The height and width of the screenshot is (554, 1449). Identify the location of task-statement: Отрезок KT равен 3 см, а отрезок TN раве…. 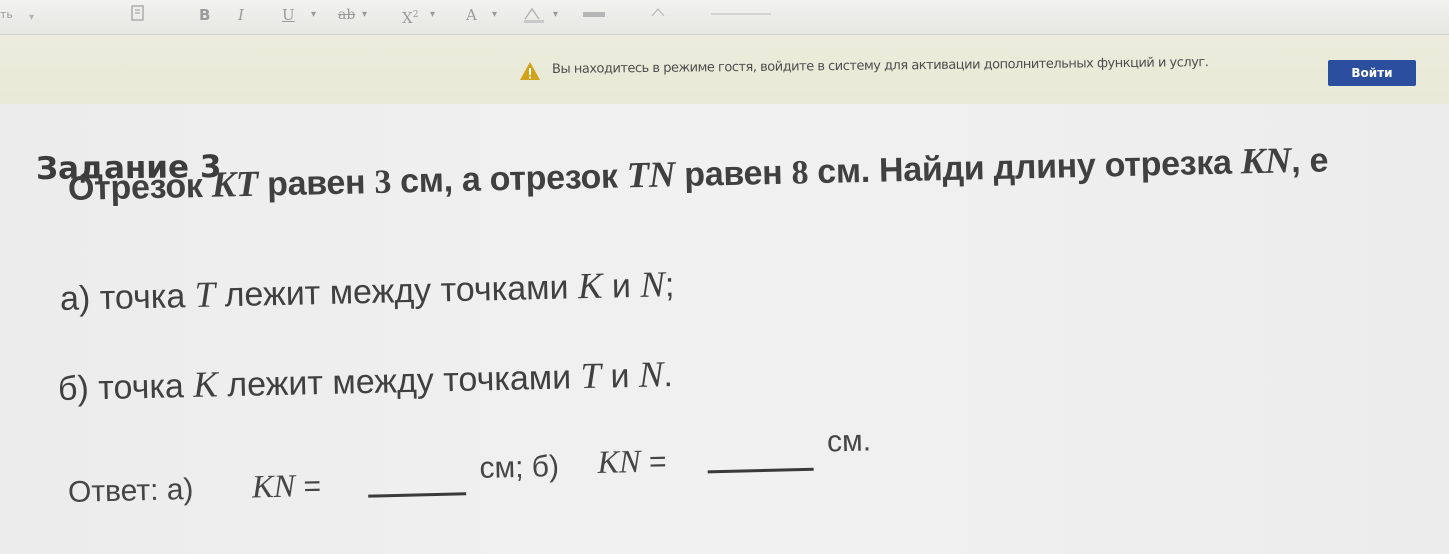
(698, 173).